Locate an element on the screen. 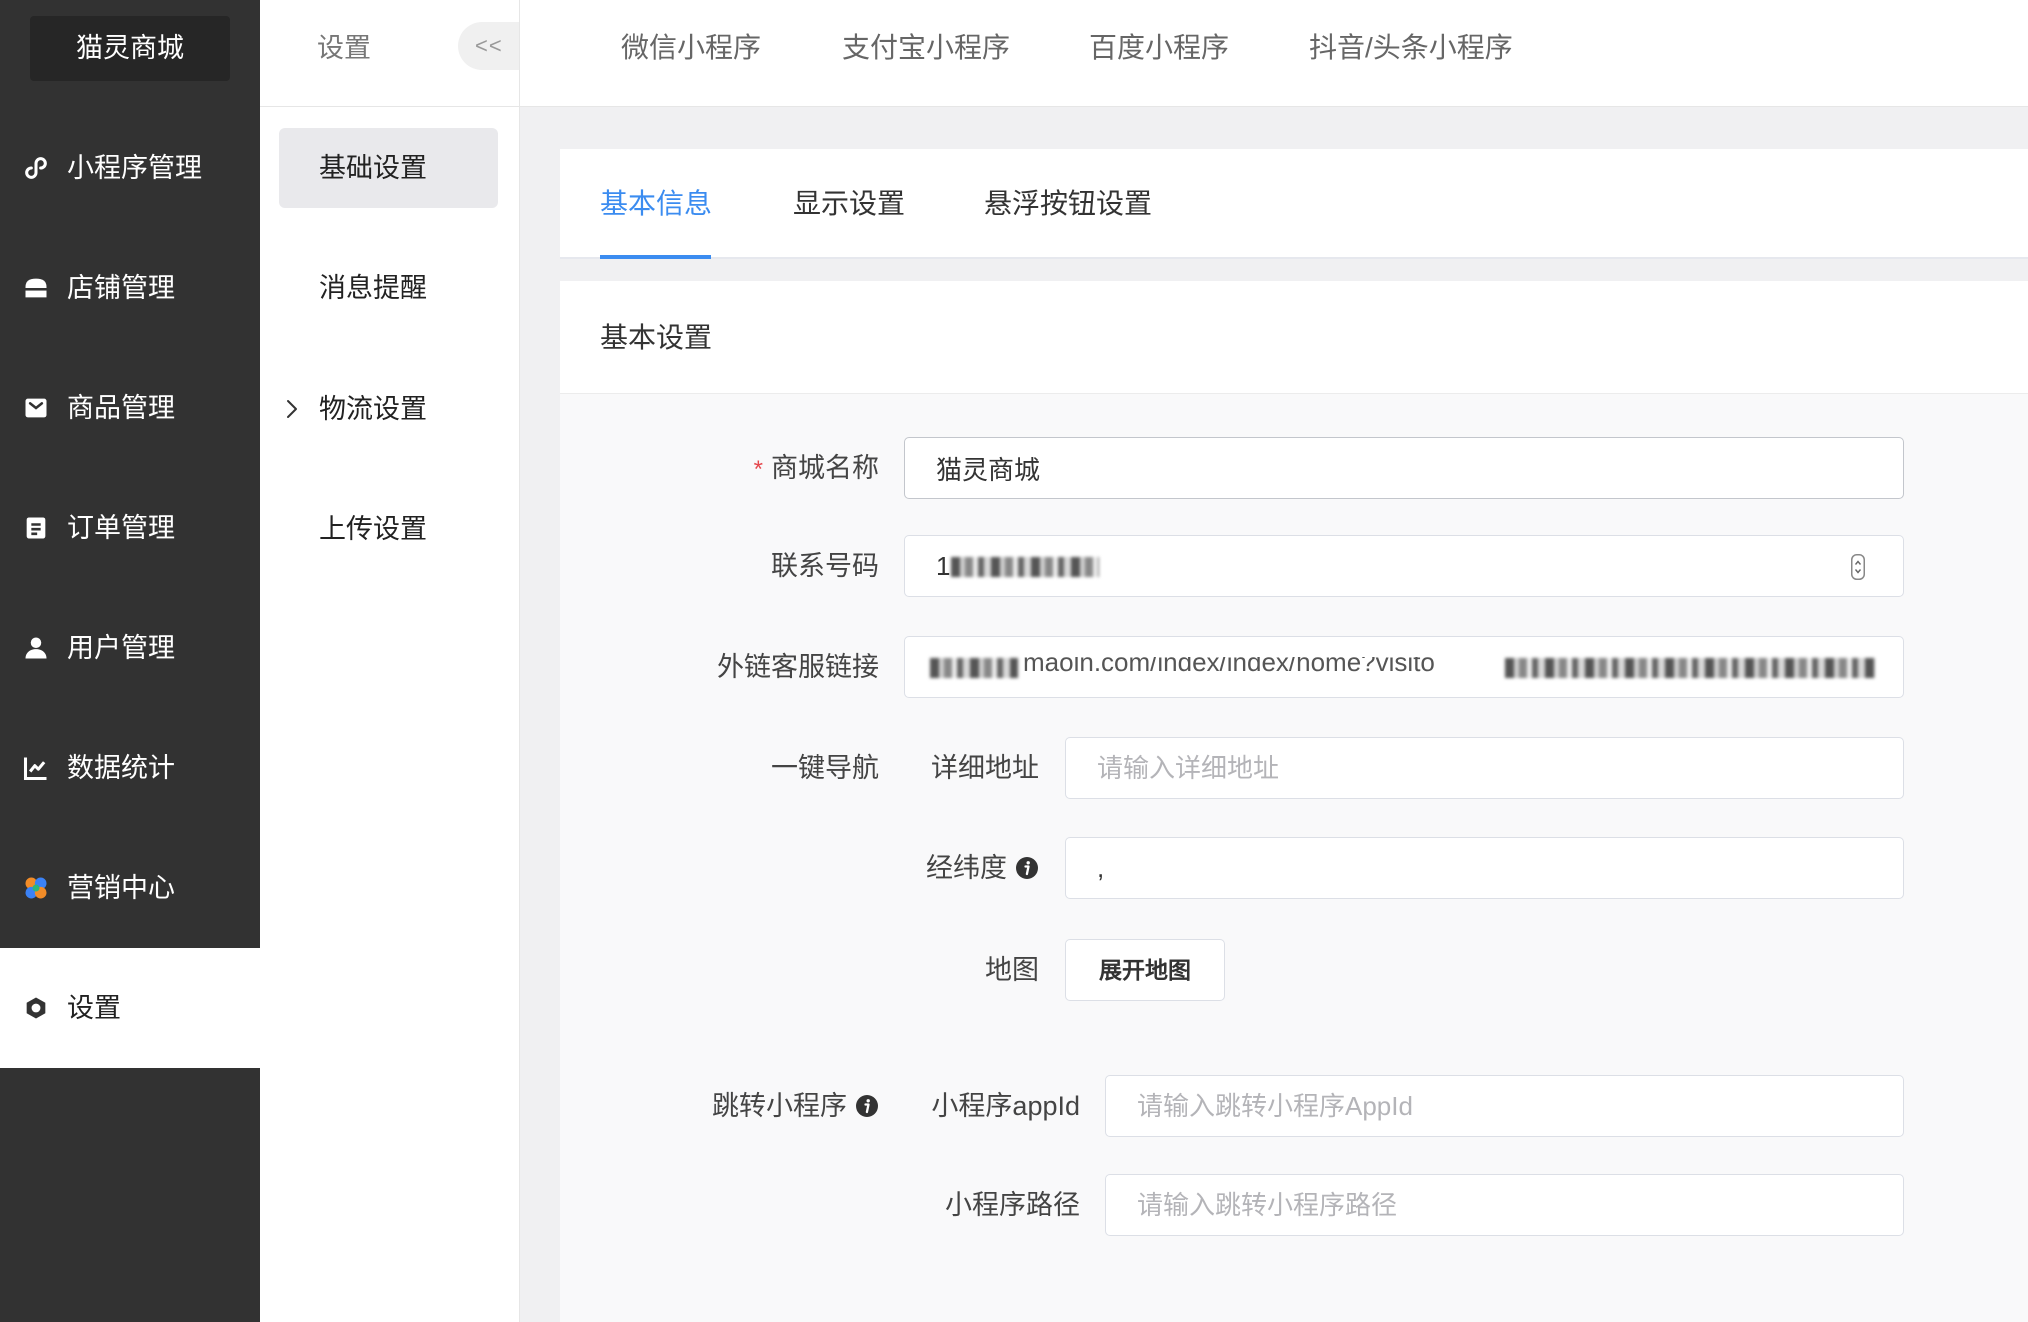 The width and height of the screenshot is (2028, 1322). latlng-label: 经纬度 is located at coordinates (949, 868).